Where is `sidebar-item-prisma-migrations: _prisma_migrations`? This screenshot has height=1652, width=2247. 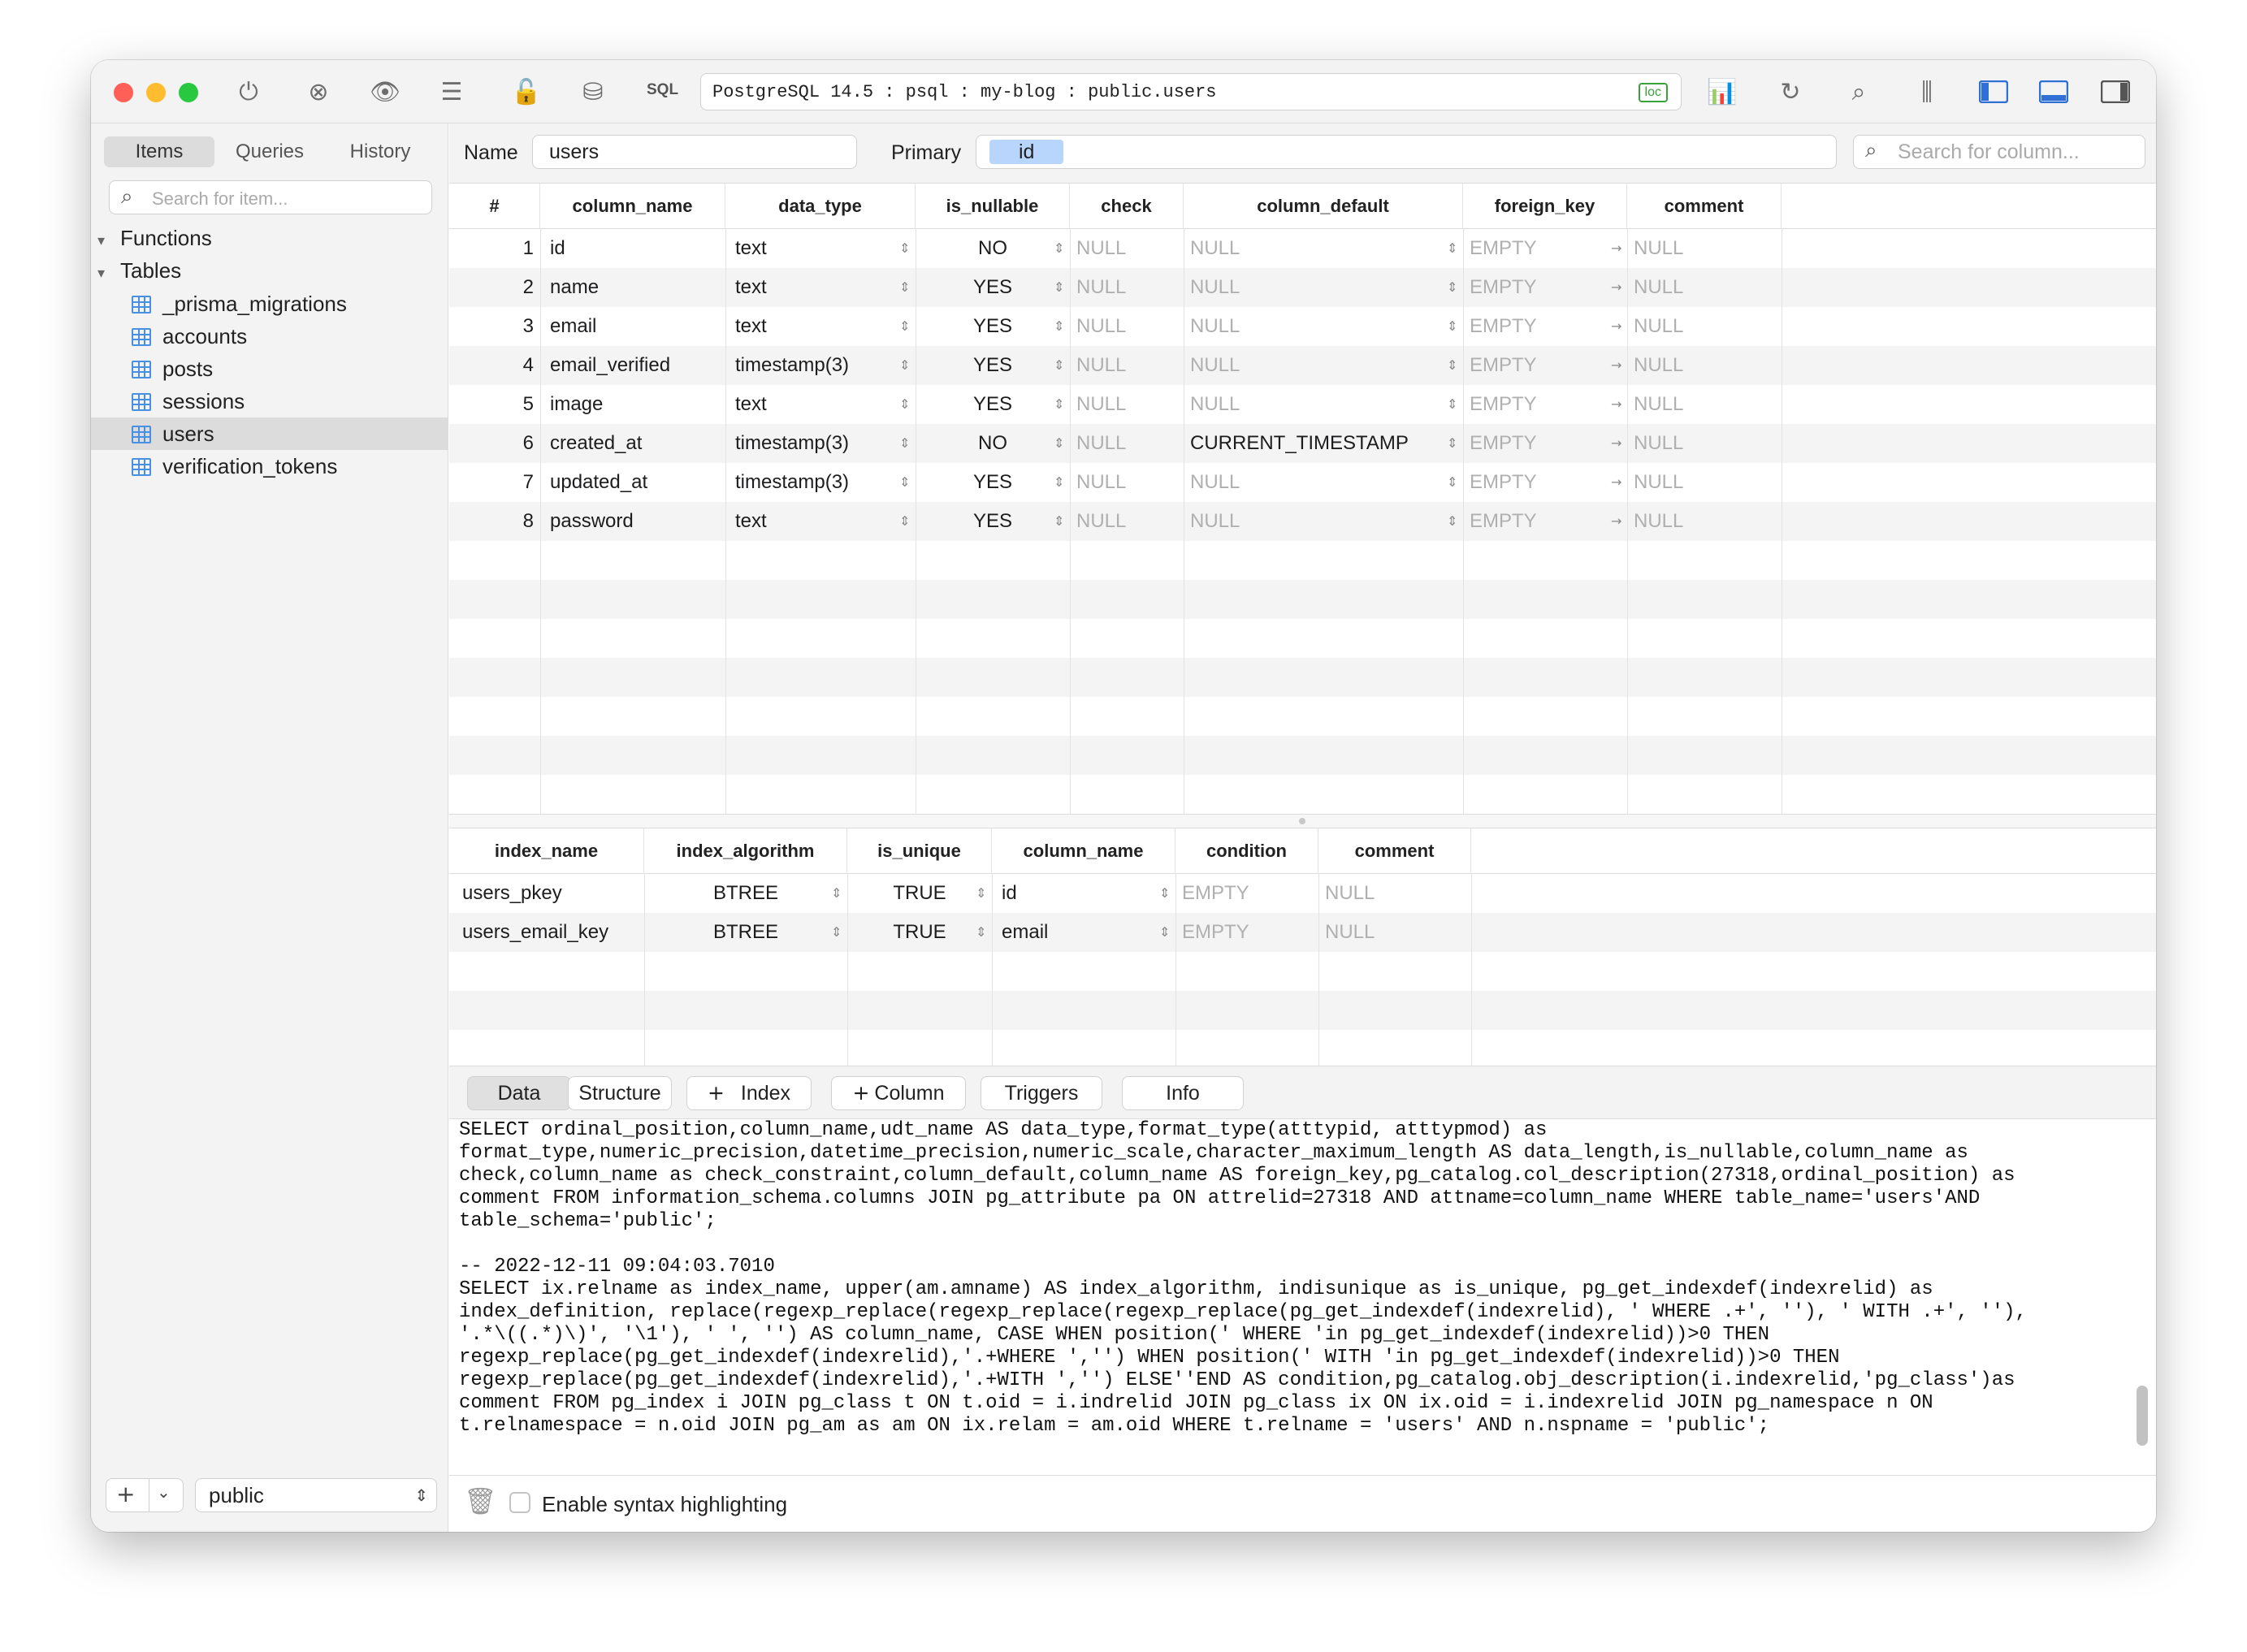 sidebar-item-prisma-migrations: _prisma_migrations is located at coordinates (269, 304).